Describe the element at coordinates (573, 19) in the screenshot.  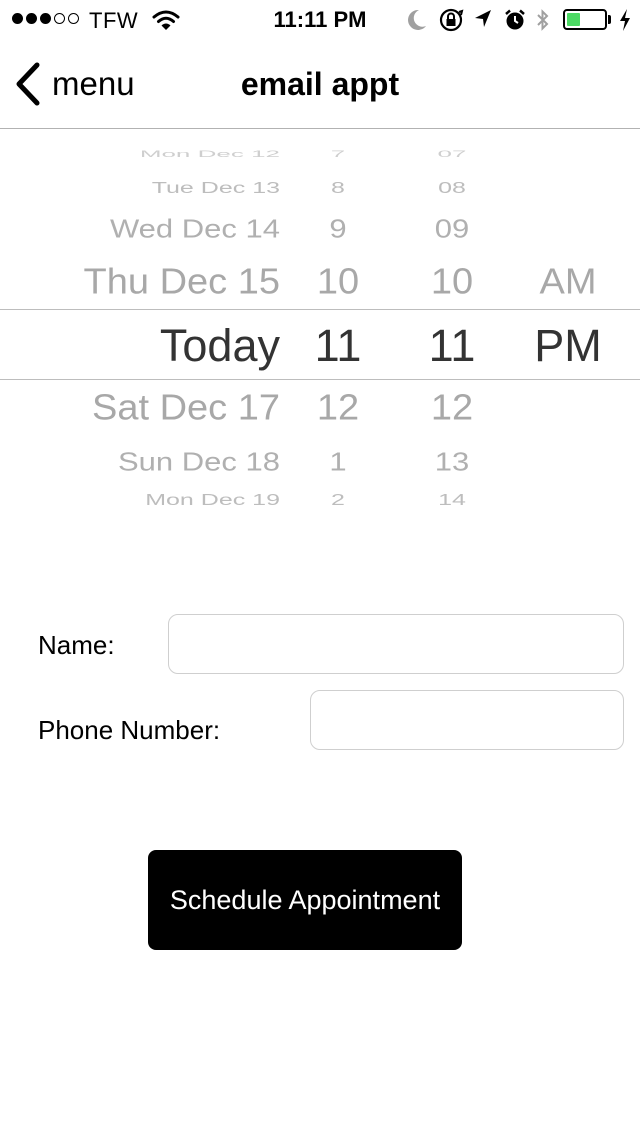
I see `battery-level-fill` at that location.